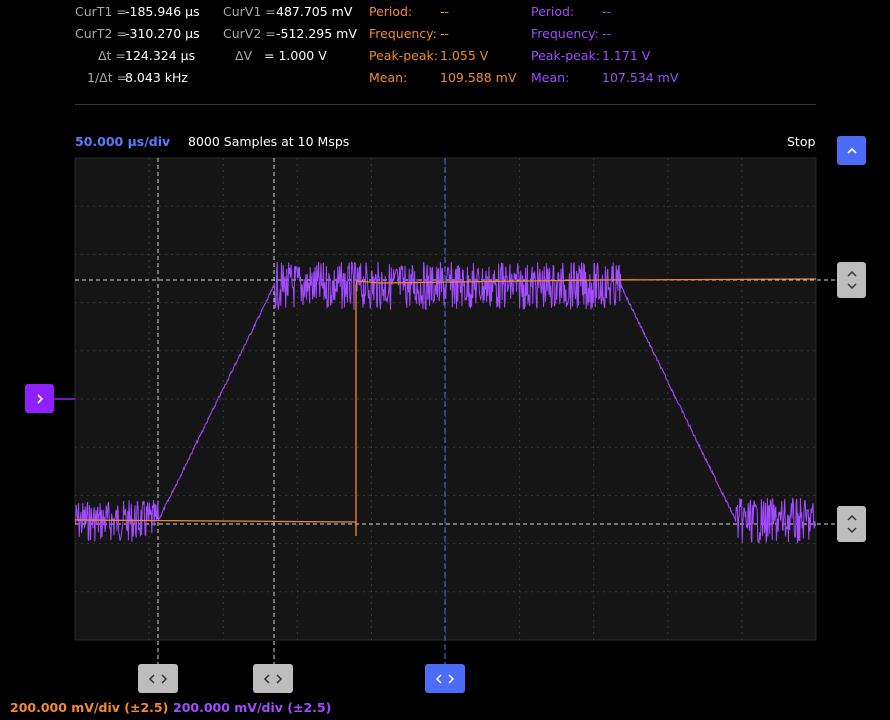 The image size is (890, 720). I want to click on chevron-up-icon, so click(851, 150).